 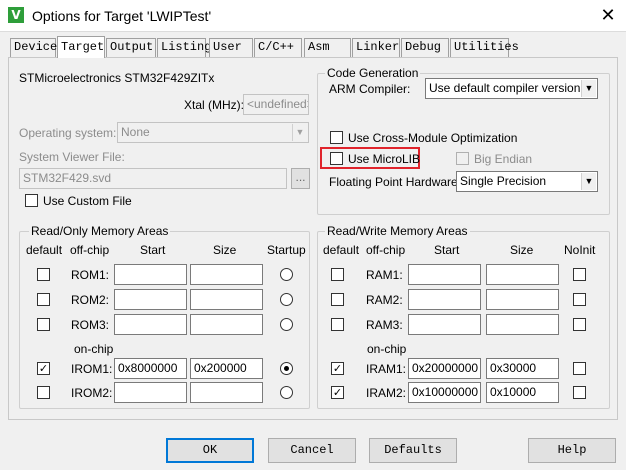 I want to click on rom-header-size: Size, so click(x=225, y=250).